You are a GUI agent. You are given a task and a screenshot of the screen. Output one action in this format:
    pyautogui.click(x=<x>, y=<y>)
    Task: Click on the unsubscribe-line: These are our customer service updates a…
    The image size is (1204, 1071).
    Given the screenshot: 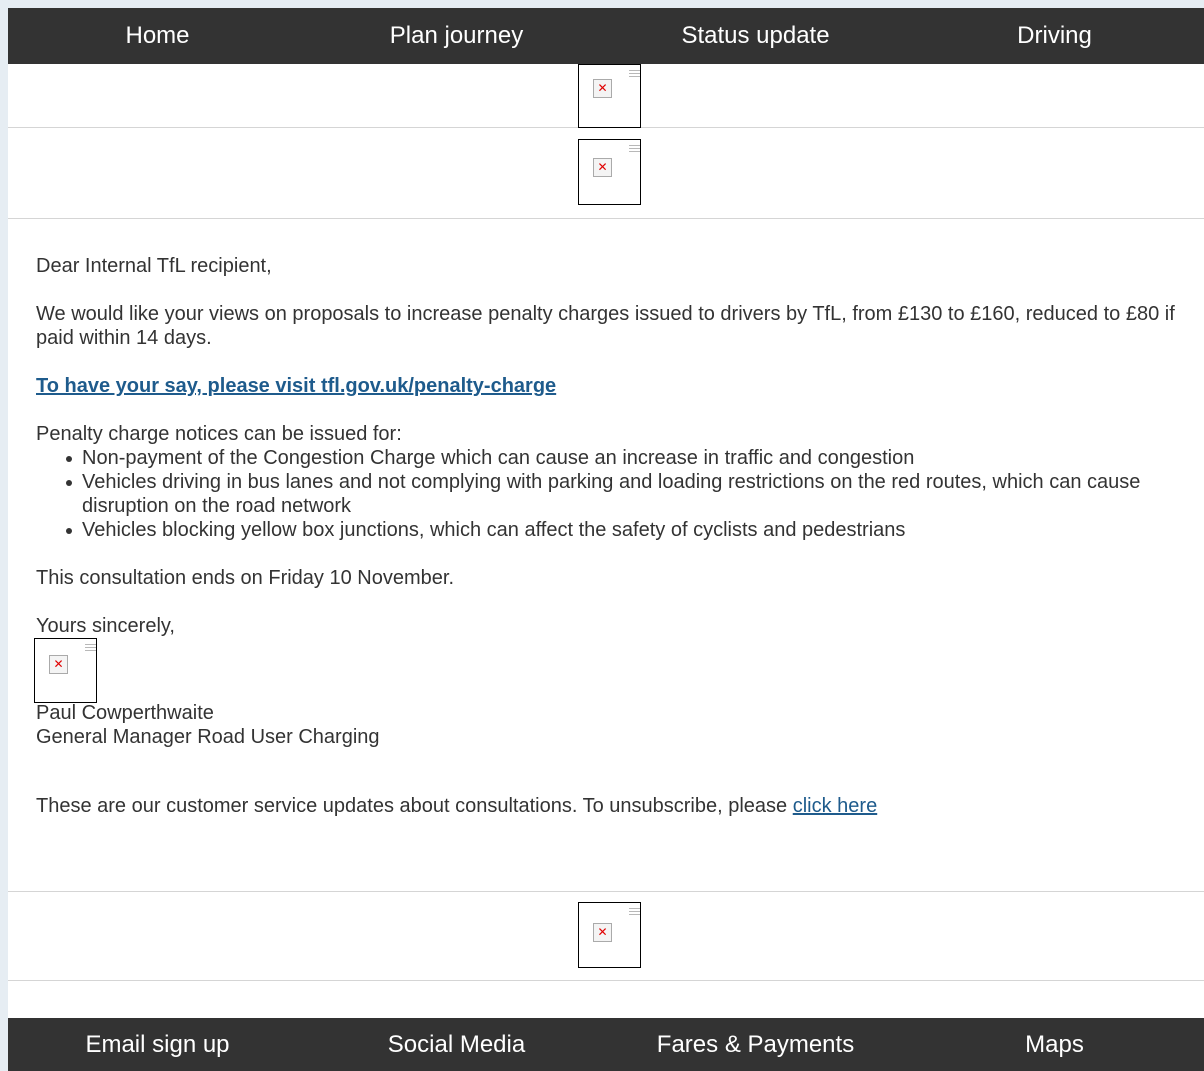 What is the action you would take?
    pyautogui.click(x=457, y=806)
    